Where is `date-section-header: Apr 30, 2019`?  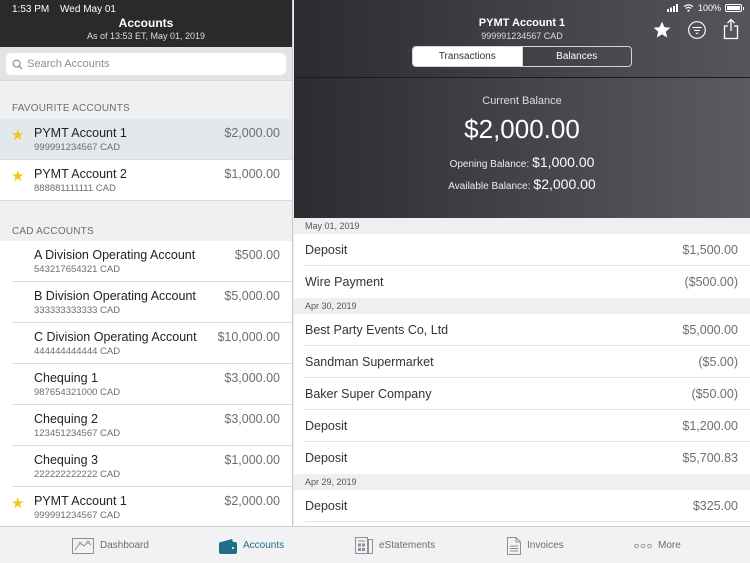
date-section-header: Apr 30, 2019 is located at coordinates (522, 306).